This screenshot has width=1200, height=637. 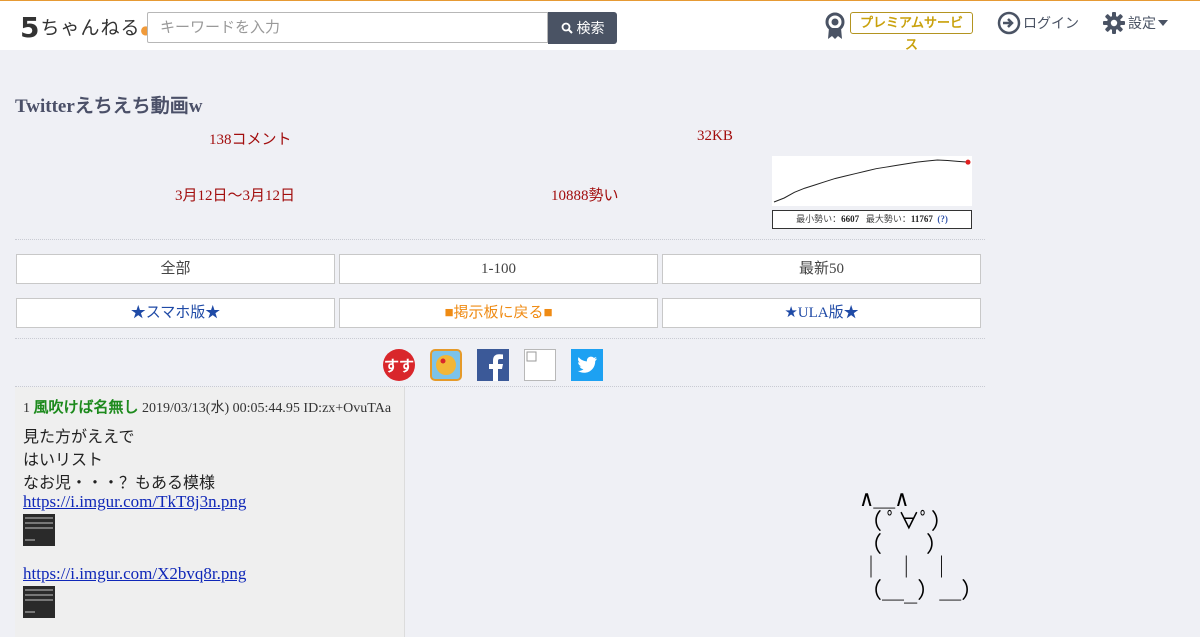 What do you see at coordinates (498, 269) in the screenshot?
I see `nav-1-100: 1-100` at bounding box center [498, 269].